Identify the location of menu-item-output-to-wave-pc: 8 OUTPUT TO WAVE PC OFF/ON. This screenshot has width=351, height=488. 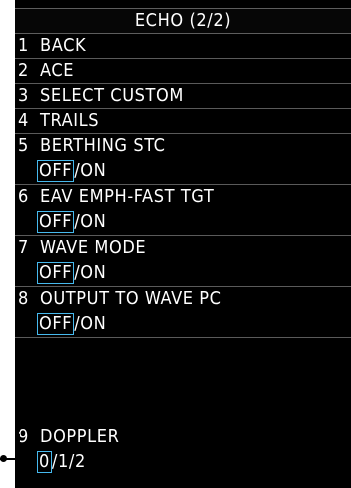
(183, 312).